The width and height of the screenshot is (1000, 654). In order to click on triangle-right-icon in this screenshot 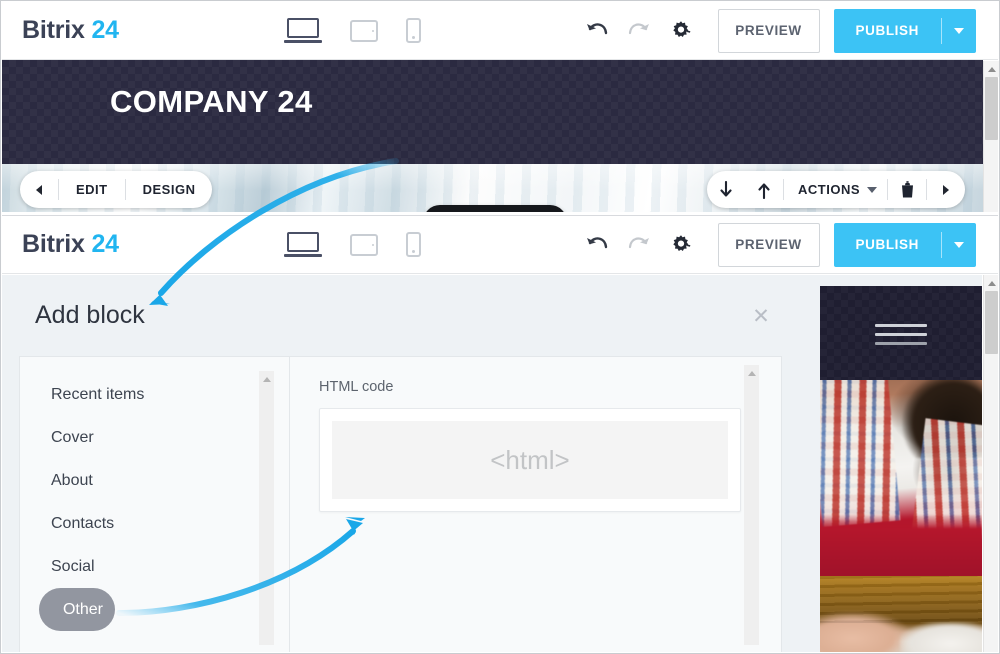, I will do `click(946, 189)`.